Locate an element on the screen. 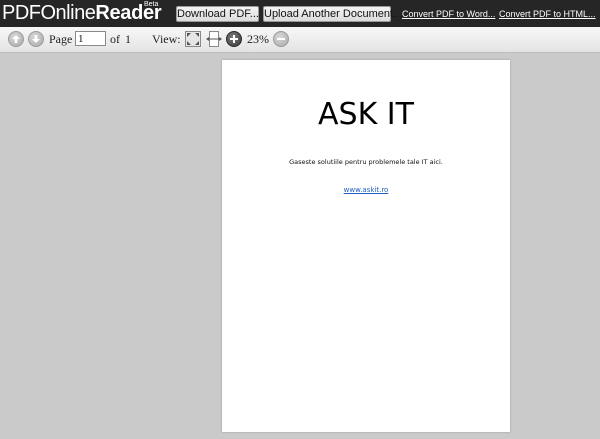 The image size is (600, 439). previous-page-button is located at coordinates (16, 39).